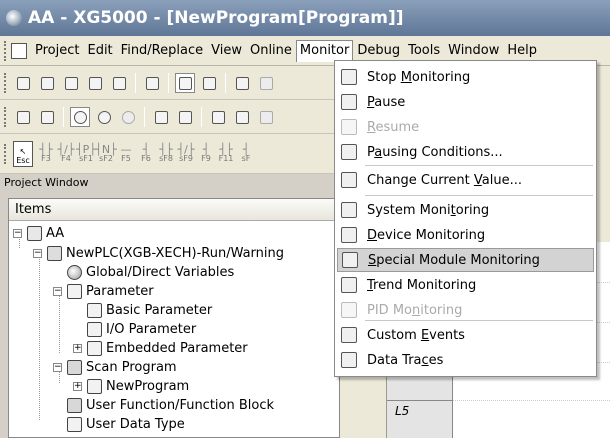  I want to click on menu-item-label: PID Monitoring, so click(415, 310).